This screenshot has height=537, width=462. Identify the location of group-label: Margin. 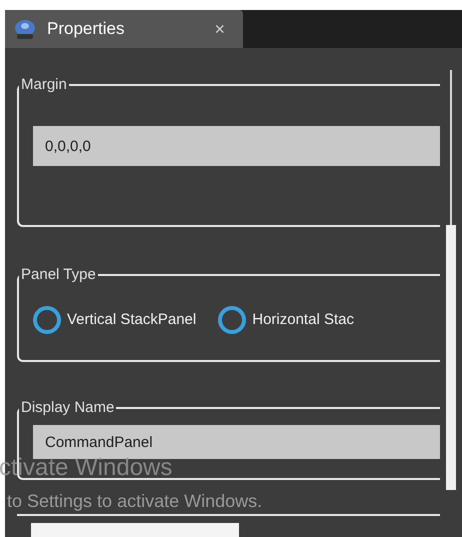
(44, 84).